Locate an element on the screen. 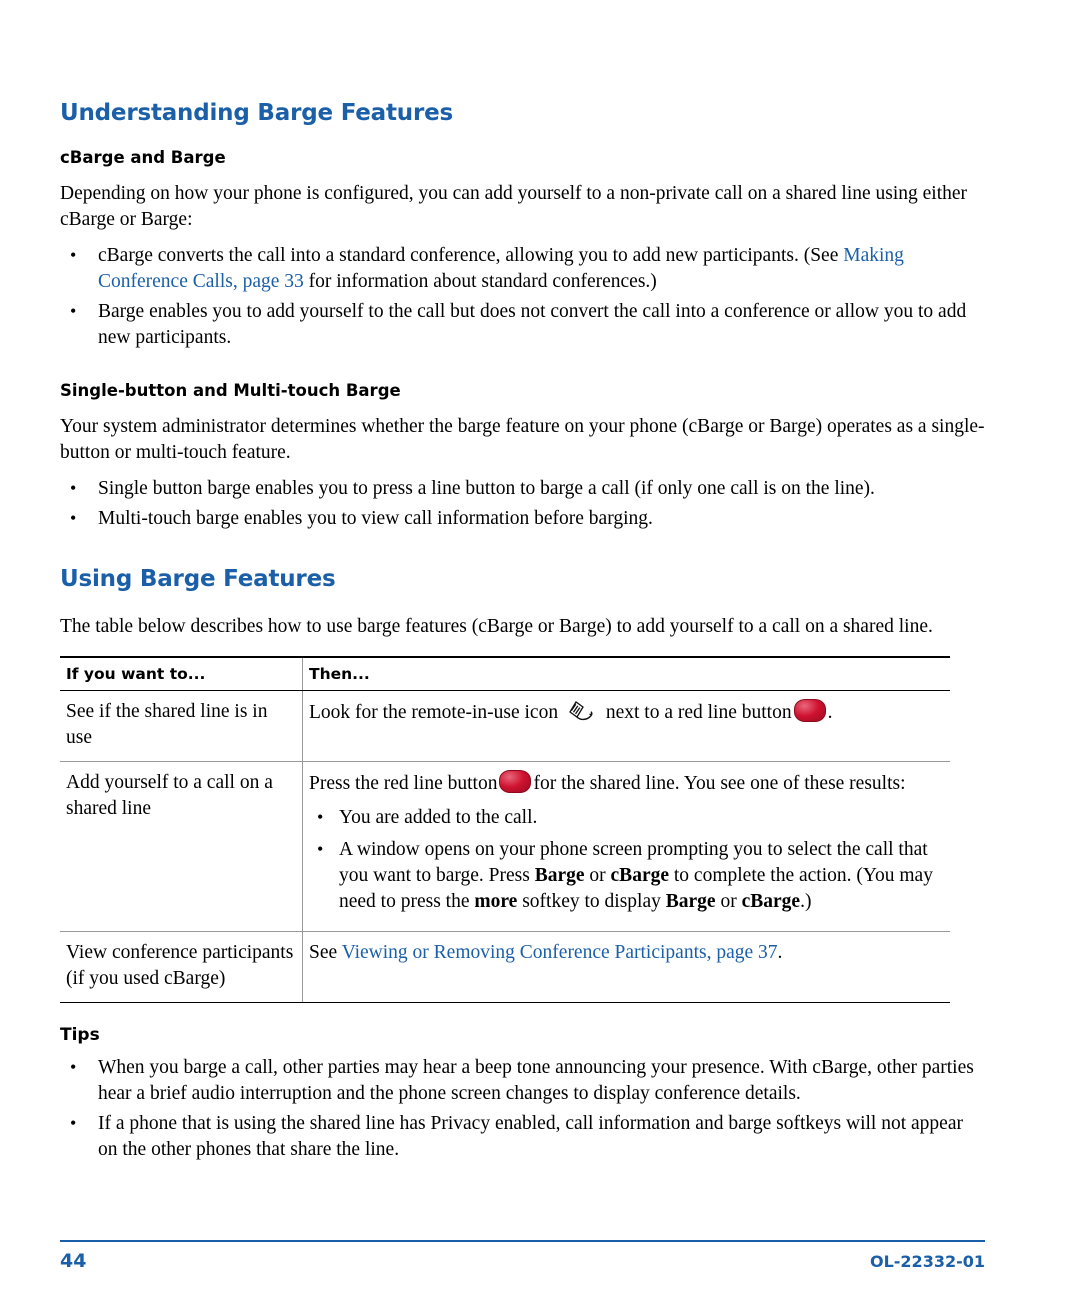  section-title-using-barge: Using Barge Features is located at coordinates (198, 579).